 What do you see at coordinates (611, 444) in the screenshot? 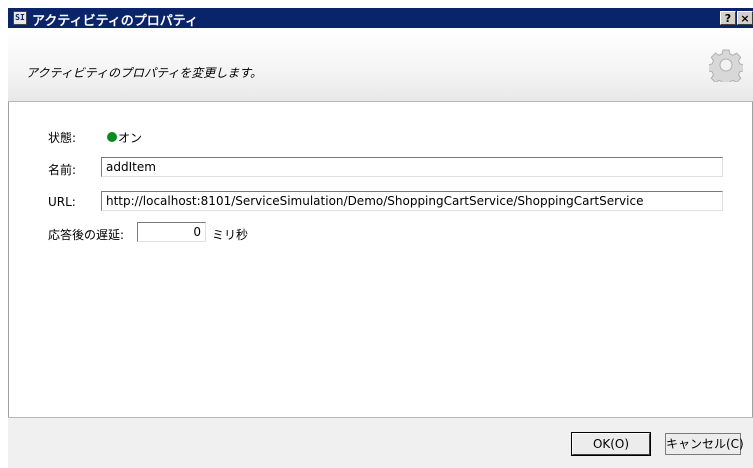
I see `ok-button: OK(O)` at bounding box center [611, 444].